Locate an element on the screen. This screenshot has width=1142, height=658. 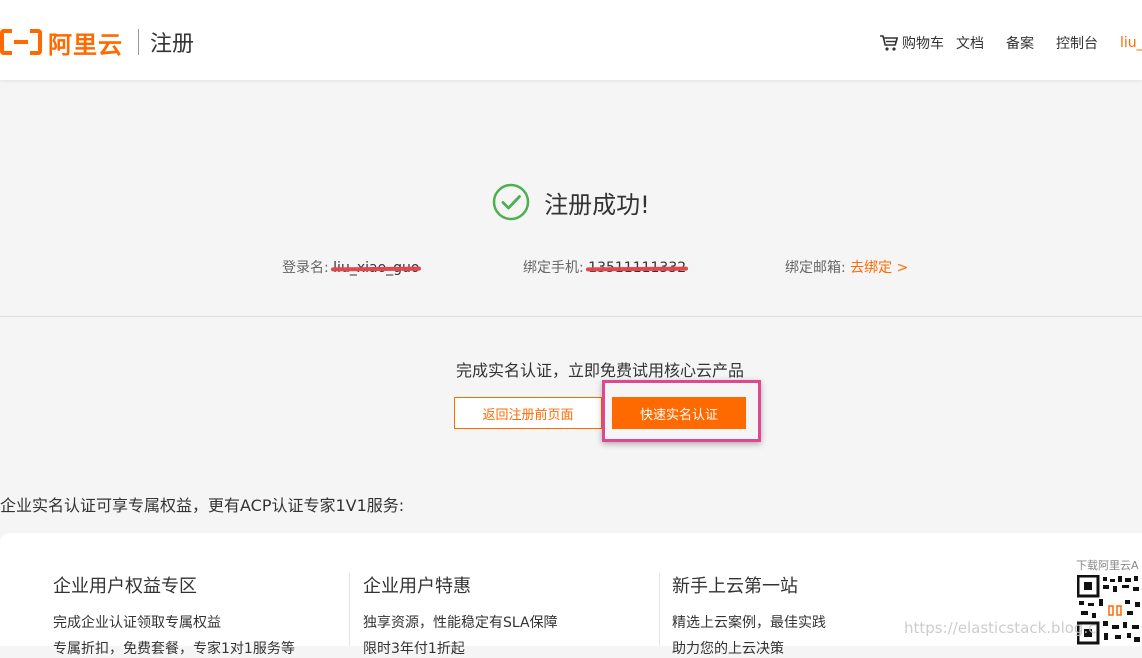
redaction-mark is located at coordinates (376, 269).